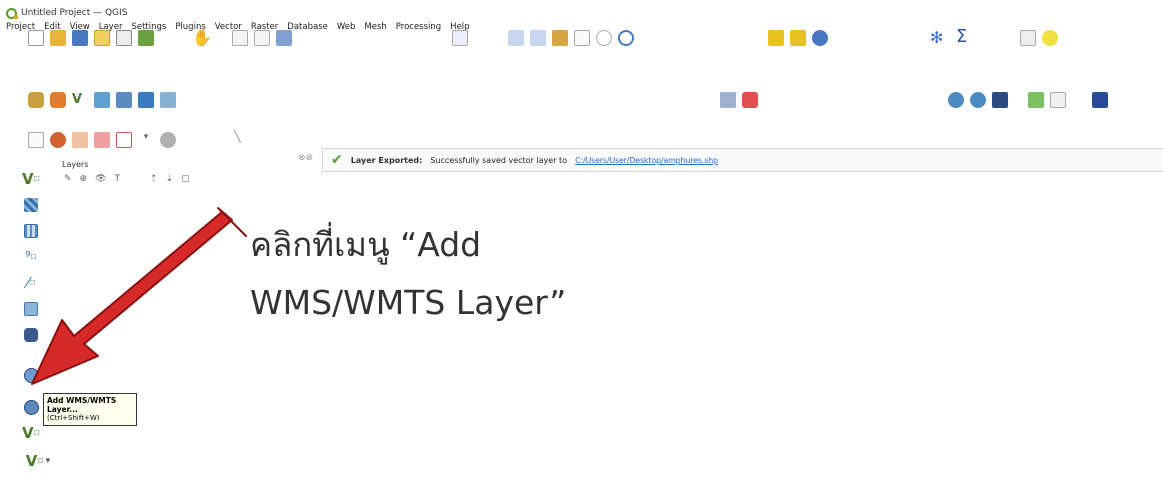  Describe the element at coordinates (73, 418) in the screenshot. I see `tooltip-shortcut: (Ctrl+Shift+W)` at that location.